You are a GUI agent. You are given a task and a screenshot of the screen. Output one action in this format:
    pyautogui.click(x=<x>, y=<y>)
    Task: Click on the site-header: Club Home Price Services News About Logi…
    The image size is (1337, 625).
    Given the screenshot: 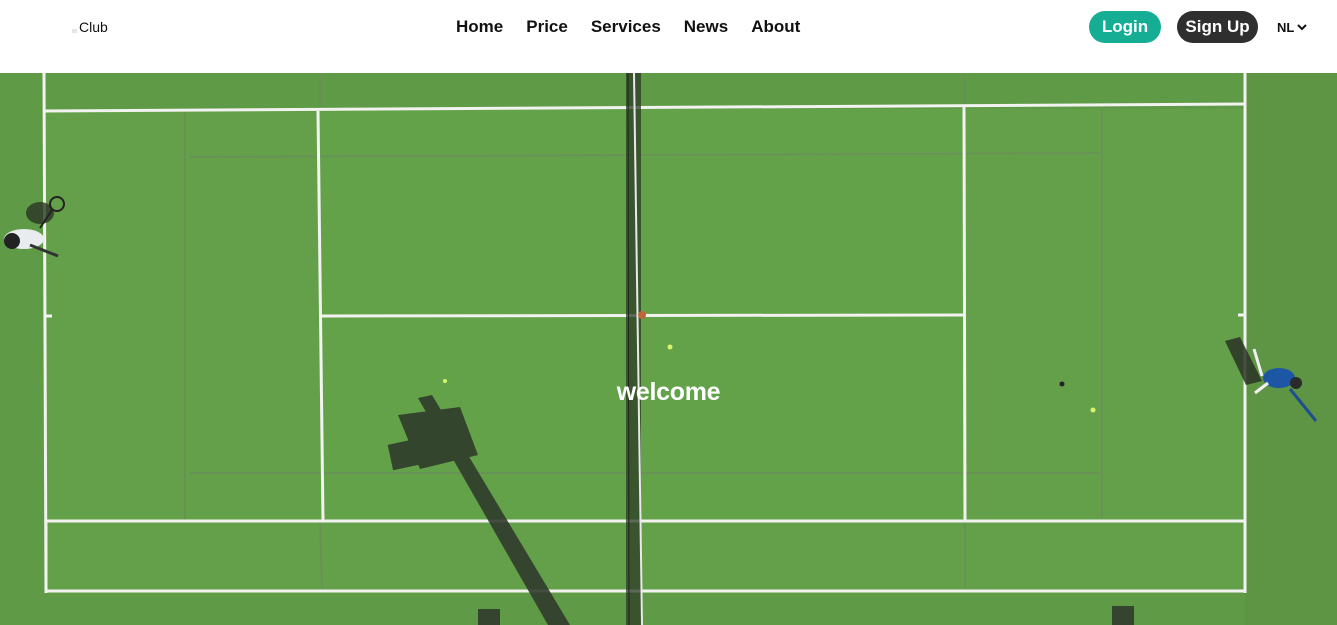 What is the action you would take?
    pyautogui.click(x=668, y=36)
    